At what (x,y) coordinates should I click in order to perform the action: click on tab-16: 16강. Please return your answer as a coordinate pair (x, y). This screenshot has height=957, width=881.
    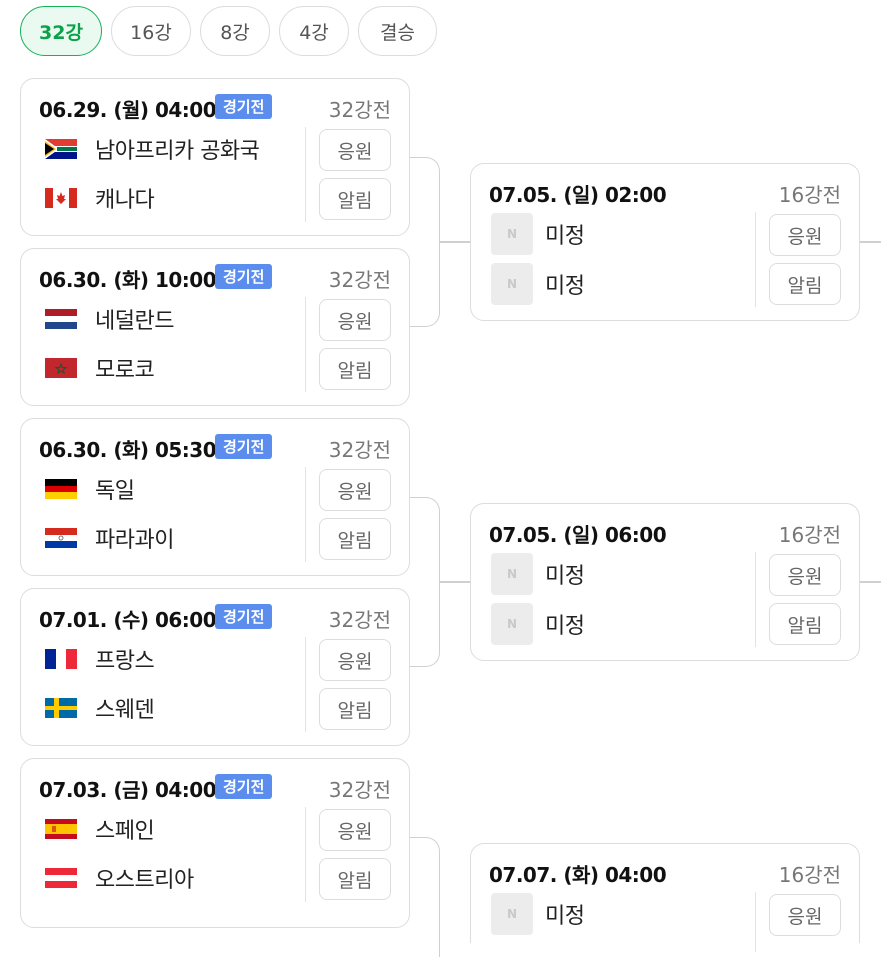
    Looking at the image, I should click on (151, 31).